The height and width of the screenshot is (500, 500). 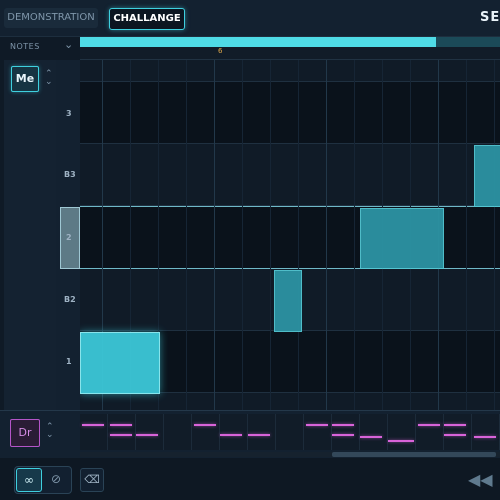 What do you see at coordinates (70, 299) in the screenshot?
I see `key-label-b2: B2` at bounding box center [70, 299].